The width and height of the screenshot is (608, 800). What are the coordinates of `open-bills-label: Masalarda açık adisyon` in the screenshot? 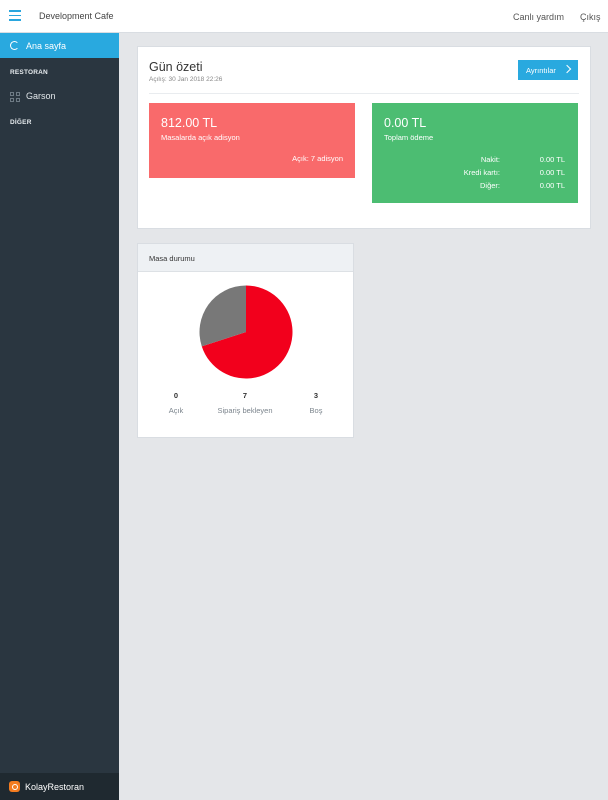 It's located at (200, 137).